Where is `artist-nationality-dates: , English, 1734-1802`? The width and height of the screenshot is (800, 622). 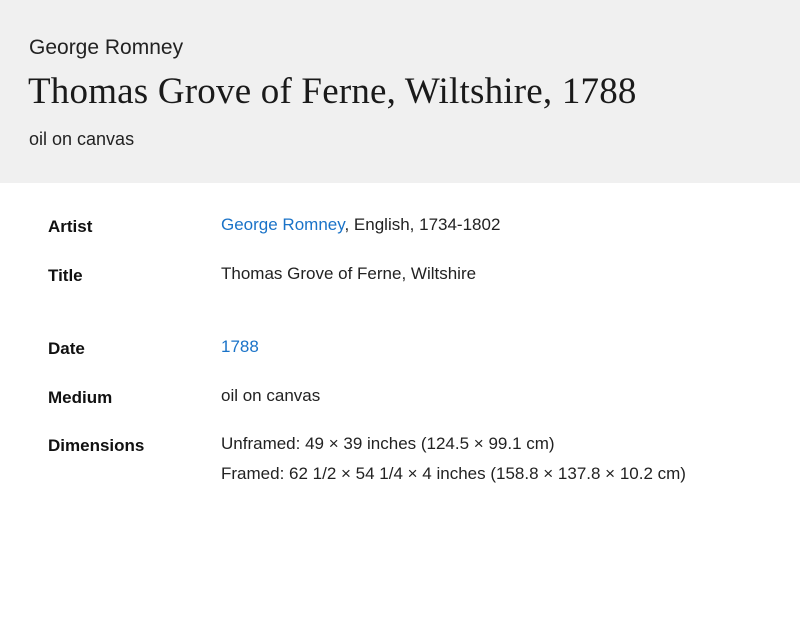 artist-nationality-dates: , English, 1734-1802 is located at coordinates (422, 224).